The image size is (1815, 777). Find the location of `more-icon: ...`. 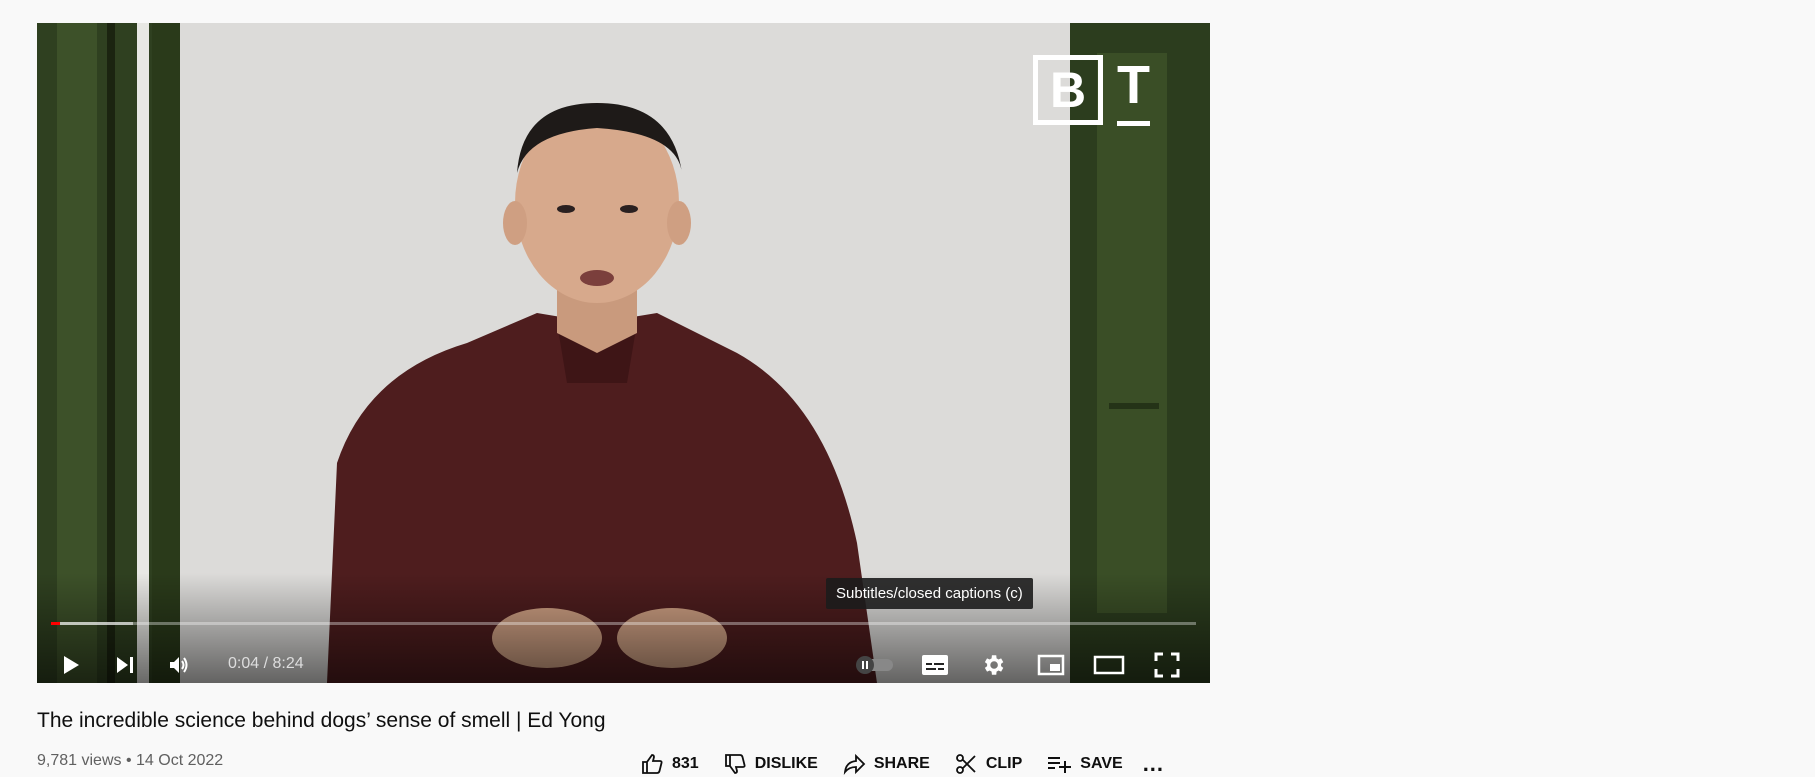

more-icon: ... is located at coordinates (1153, 763).